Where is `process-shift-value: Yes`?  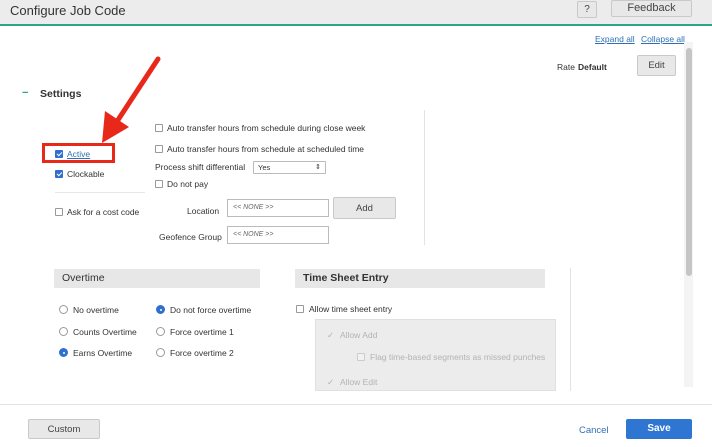
process-shift-value: Yes is located at coordinates (264, 167).